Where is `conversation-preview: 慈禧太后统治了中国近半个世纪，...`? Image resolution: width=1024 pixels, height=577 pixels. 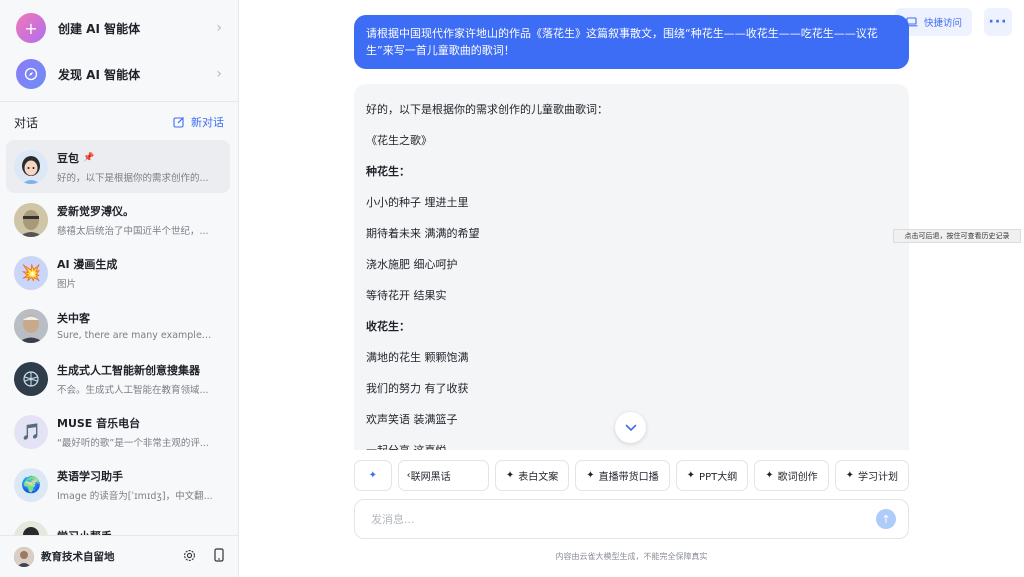
conversation-preview: 慈禧太后统治了中国近半个世纪，... is located at coordinates (133, 231).